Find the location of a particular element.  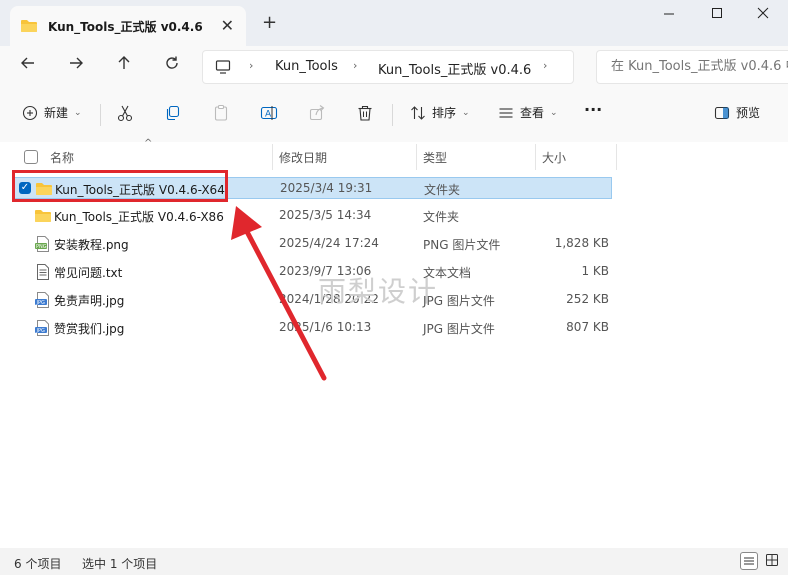

plus-circle-icon is located at coordinates (30, 112).